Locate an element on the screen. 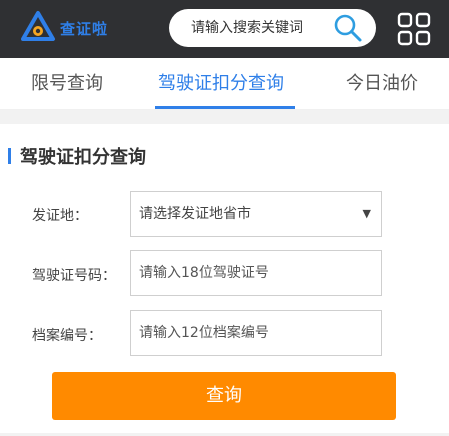 The height and width of the screenshot is (436, 449). license-number-box is located at coordinates (256, 273).